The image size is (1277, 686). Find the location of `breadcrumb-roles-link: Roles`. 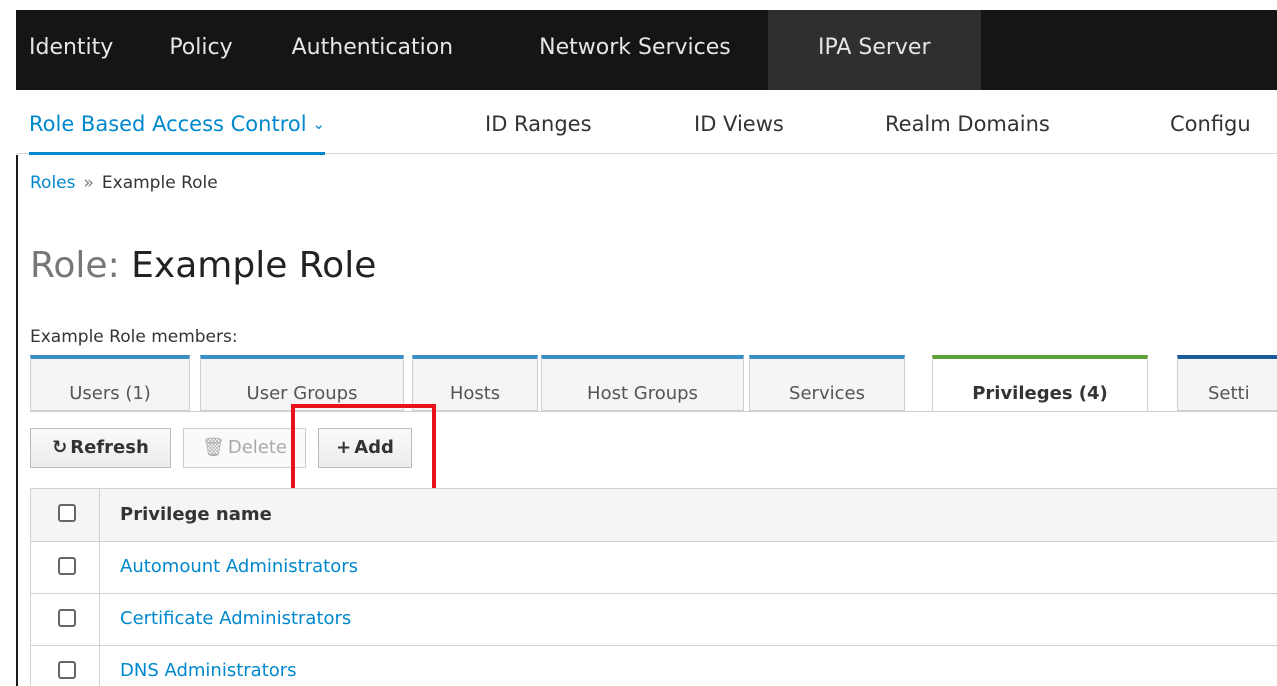

breadcrumb-roles-link: Roles is located at coordinates (53, 183).